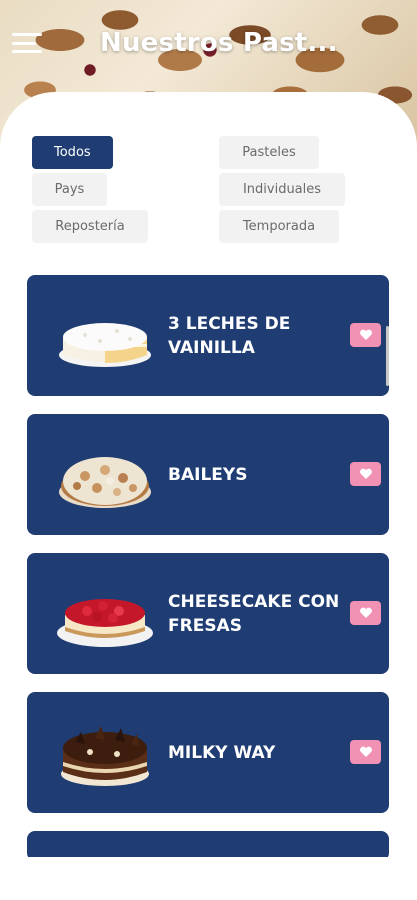 The height and width of the screenshot is (900, 417). Describe the element at coordinates (269, 152) in the screenshot. I see `filter-chip-pasteles: Pasteles` at that location.